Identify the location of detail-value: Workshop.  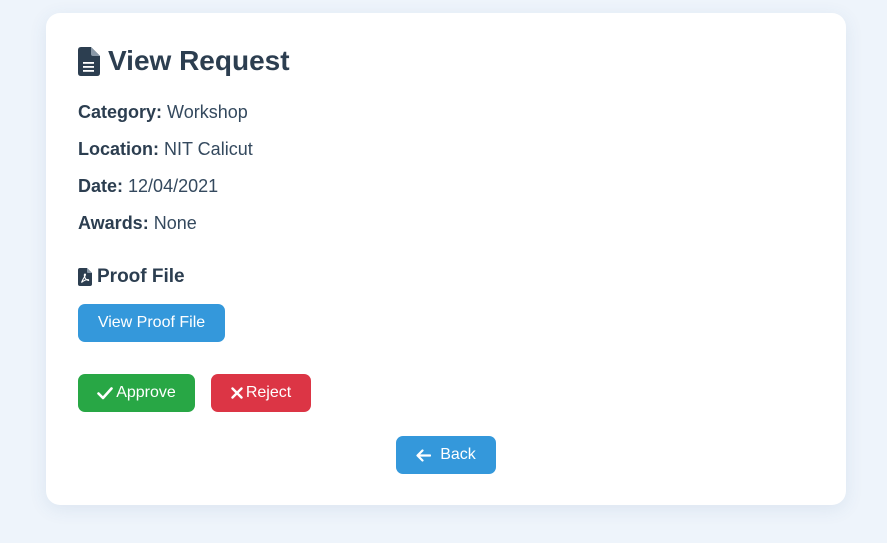
(207, 112).